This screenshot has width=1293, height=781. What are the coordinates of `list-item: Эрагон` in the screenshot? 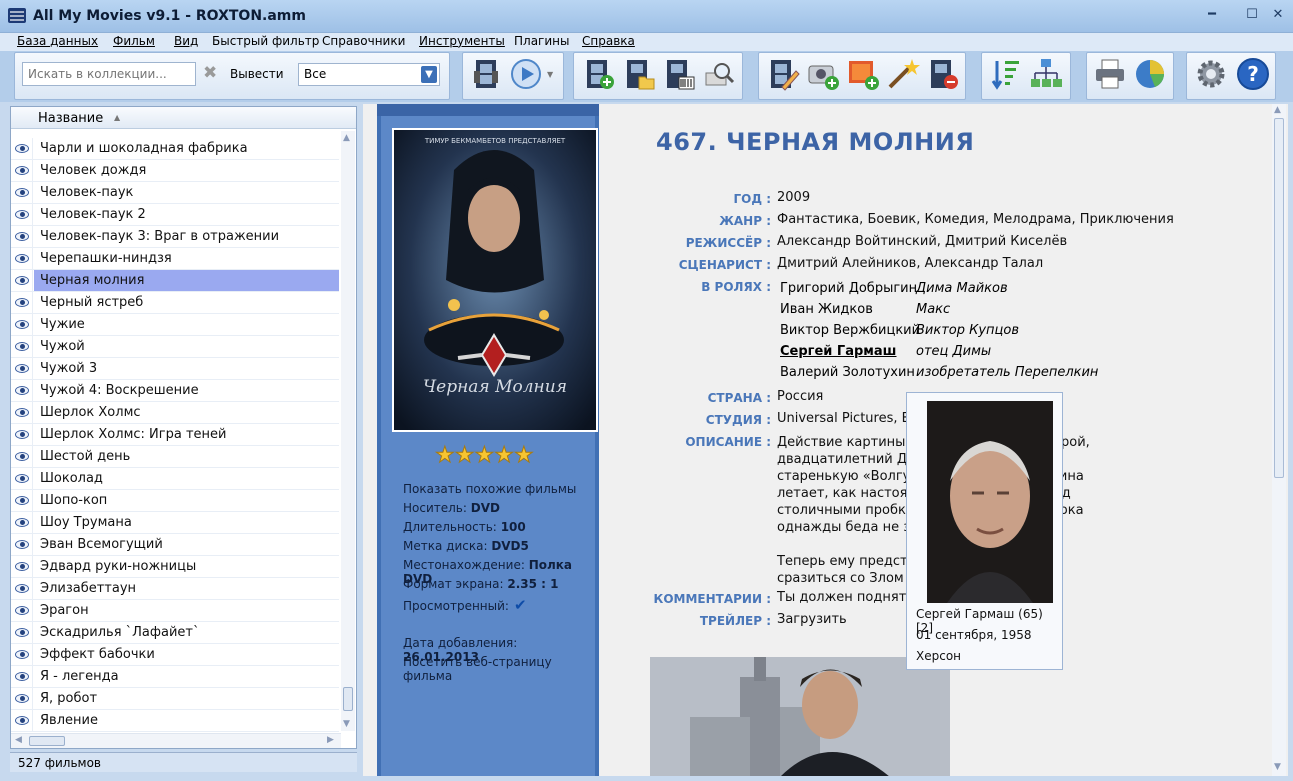 It's located at (175, 611).